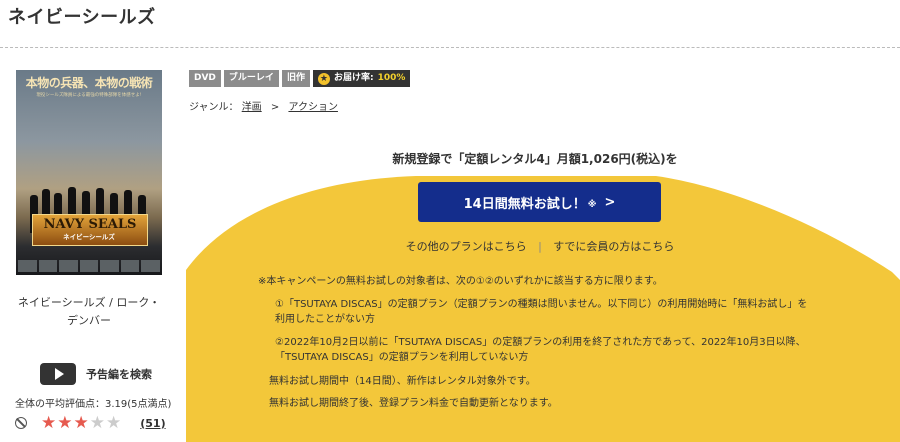 The height and width of the screenshot is (442, 900). I want to click on free-trial-button: 14日間無料お試し！ ※ >, so click(539, 202).